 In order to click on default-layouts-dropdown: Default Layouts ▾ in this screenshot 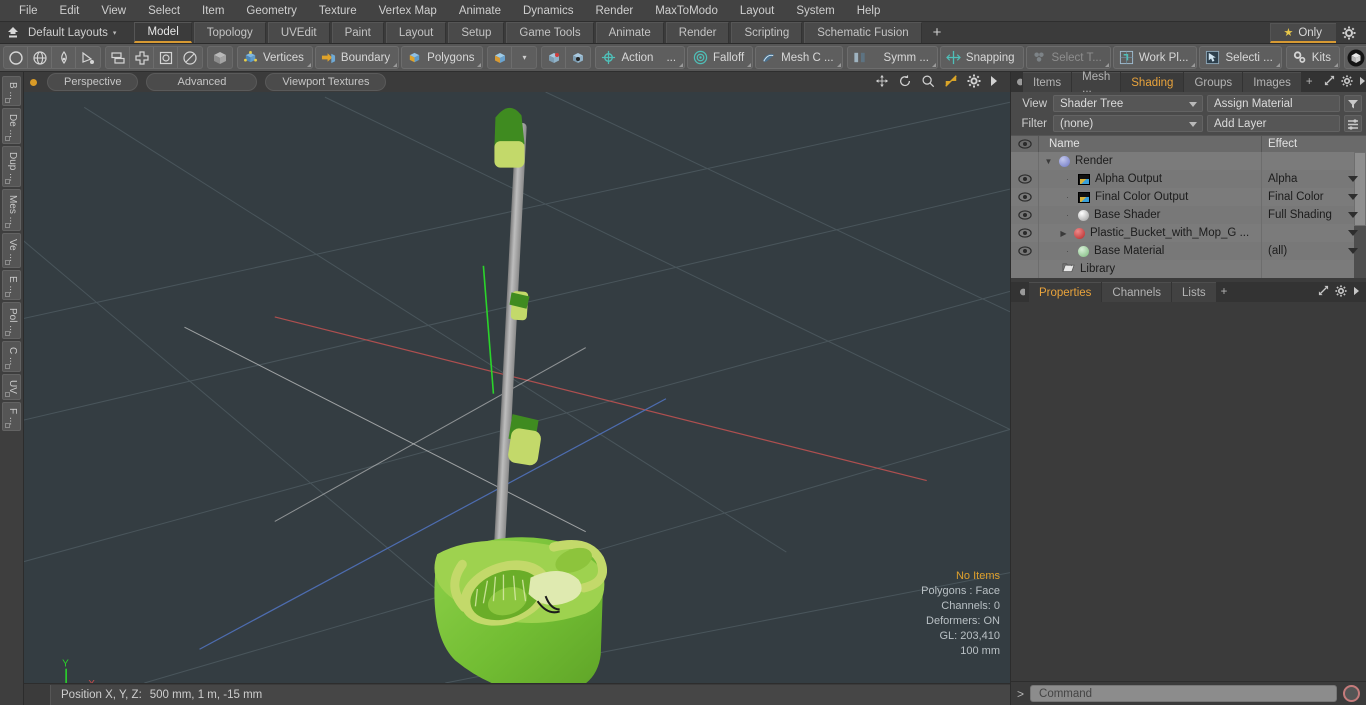, I will do `click(75, 32)`.